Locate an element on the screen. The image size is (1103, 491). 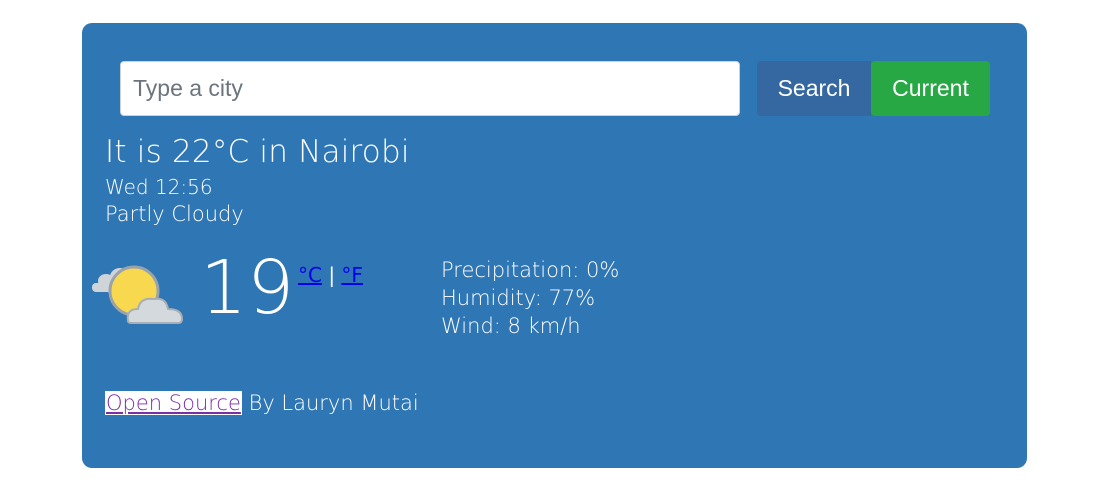
temperature-value: 19 is located at coordinates (247, 288).